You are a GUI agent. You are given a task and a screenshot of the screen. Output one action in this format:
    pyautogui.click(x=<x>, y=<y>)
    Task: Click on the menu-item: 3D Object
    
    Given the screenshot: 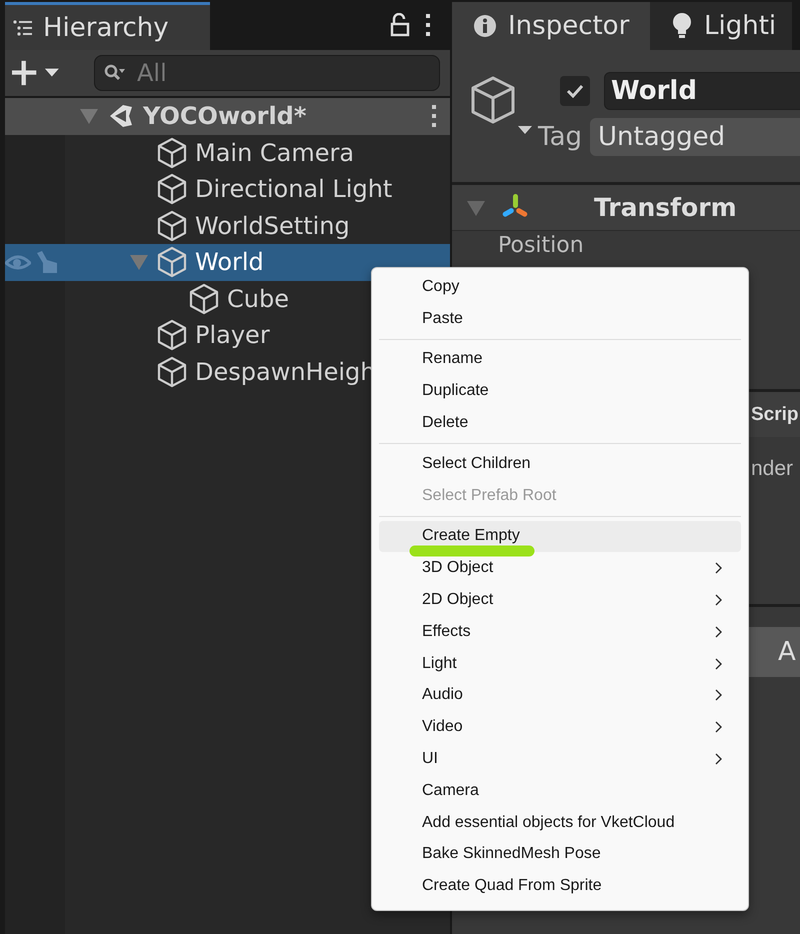 What is the action you would take?
    pyautogui.click(x=560, y=568)
    